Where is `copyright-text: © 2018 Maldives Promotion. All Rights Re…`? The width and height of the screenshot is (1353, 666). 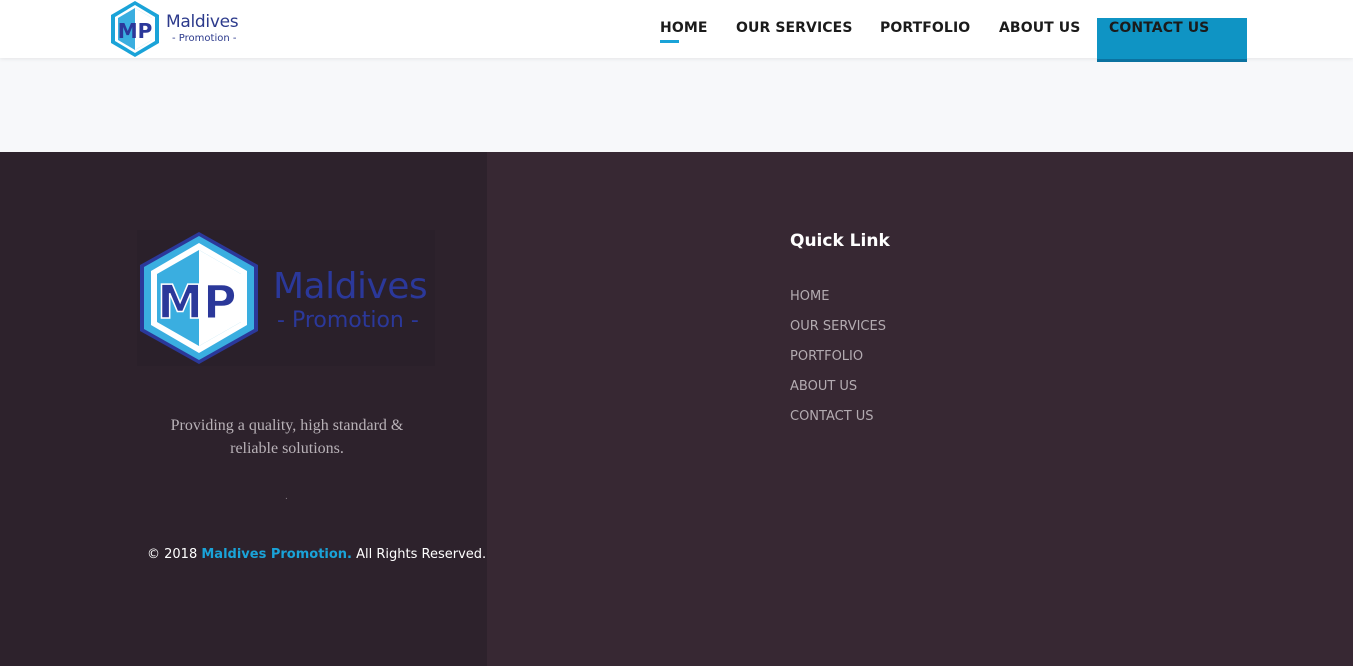
copyright-text: © 2018 Maldives Promotion. All Rights Re… is located at coordinates (317, 554).